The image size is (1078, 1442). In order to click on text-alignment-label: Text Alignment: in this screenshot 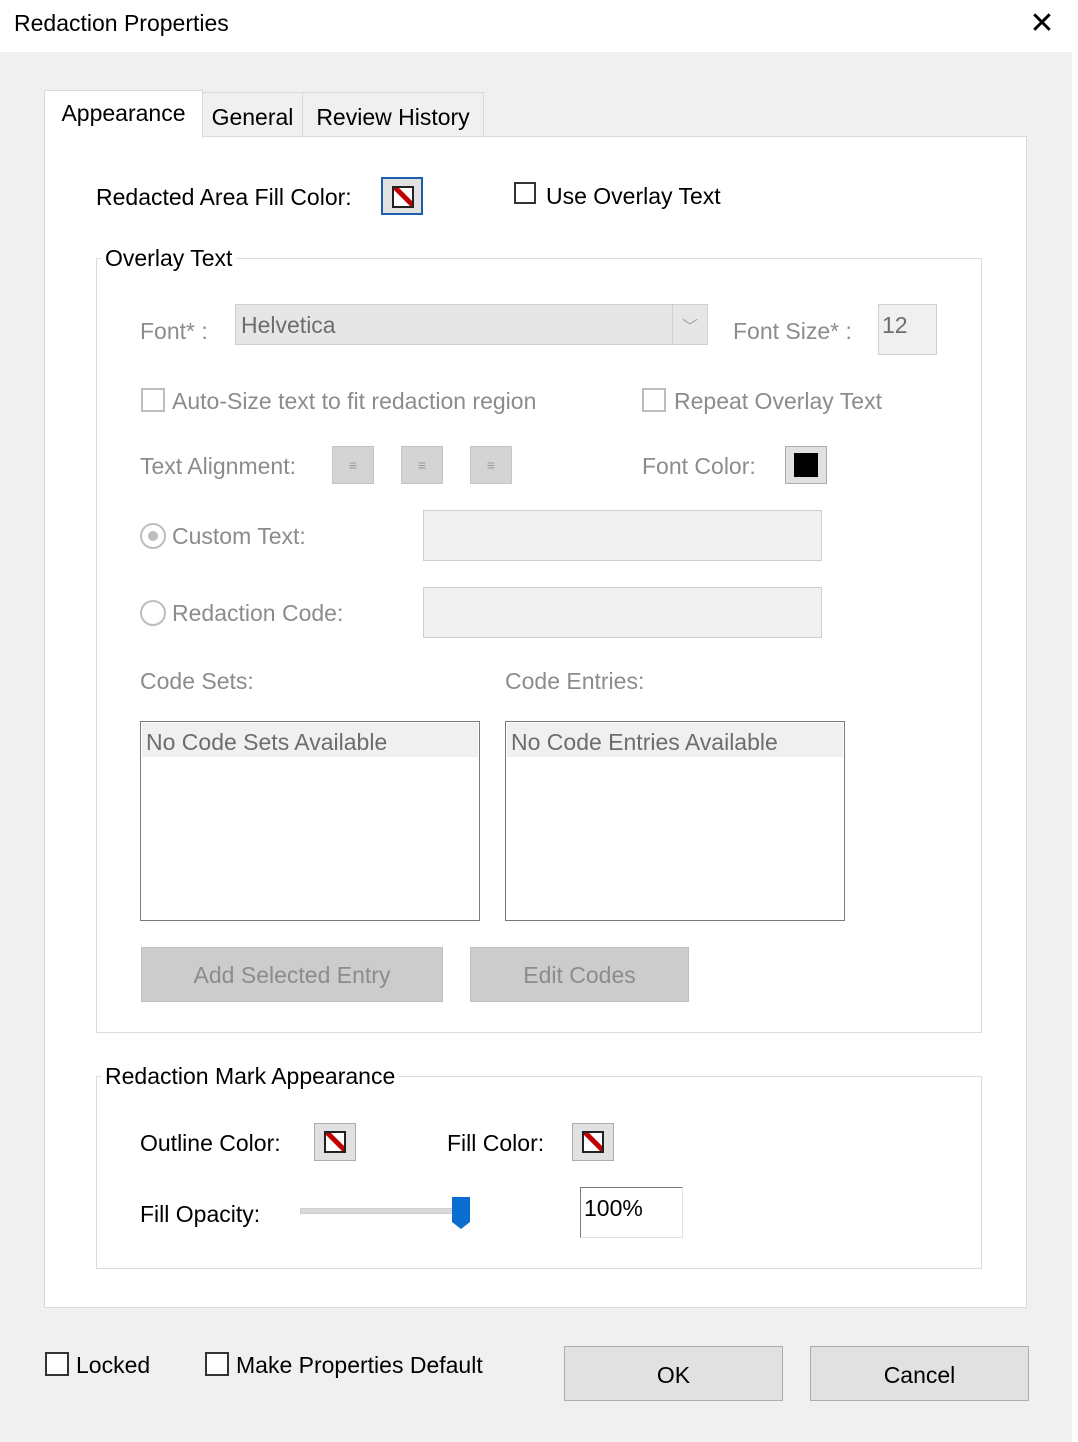, I will do `click(218, 466)`.